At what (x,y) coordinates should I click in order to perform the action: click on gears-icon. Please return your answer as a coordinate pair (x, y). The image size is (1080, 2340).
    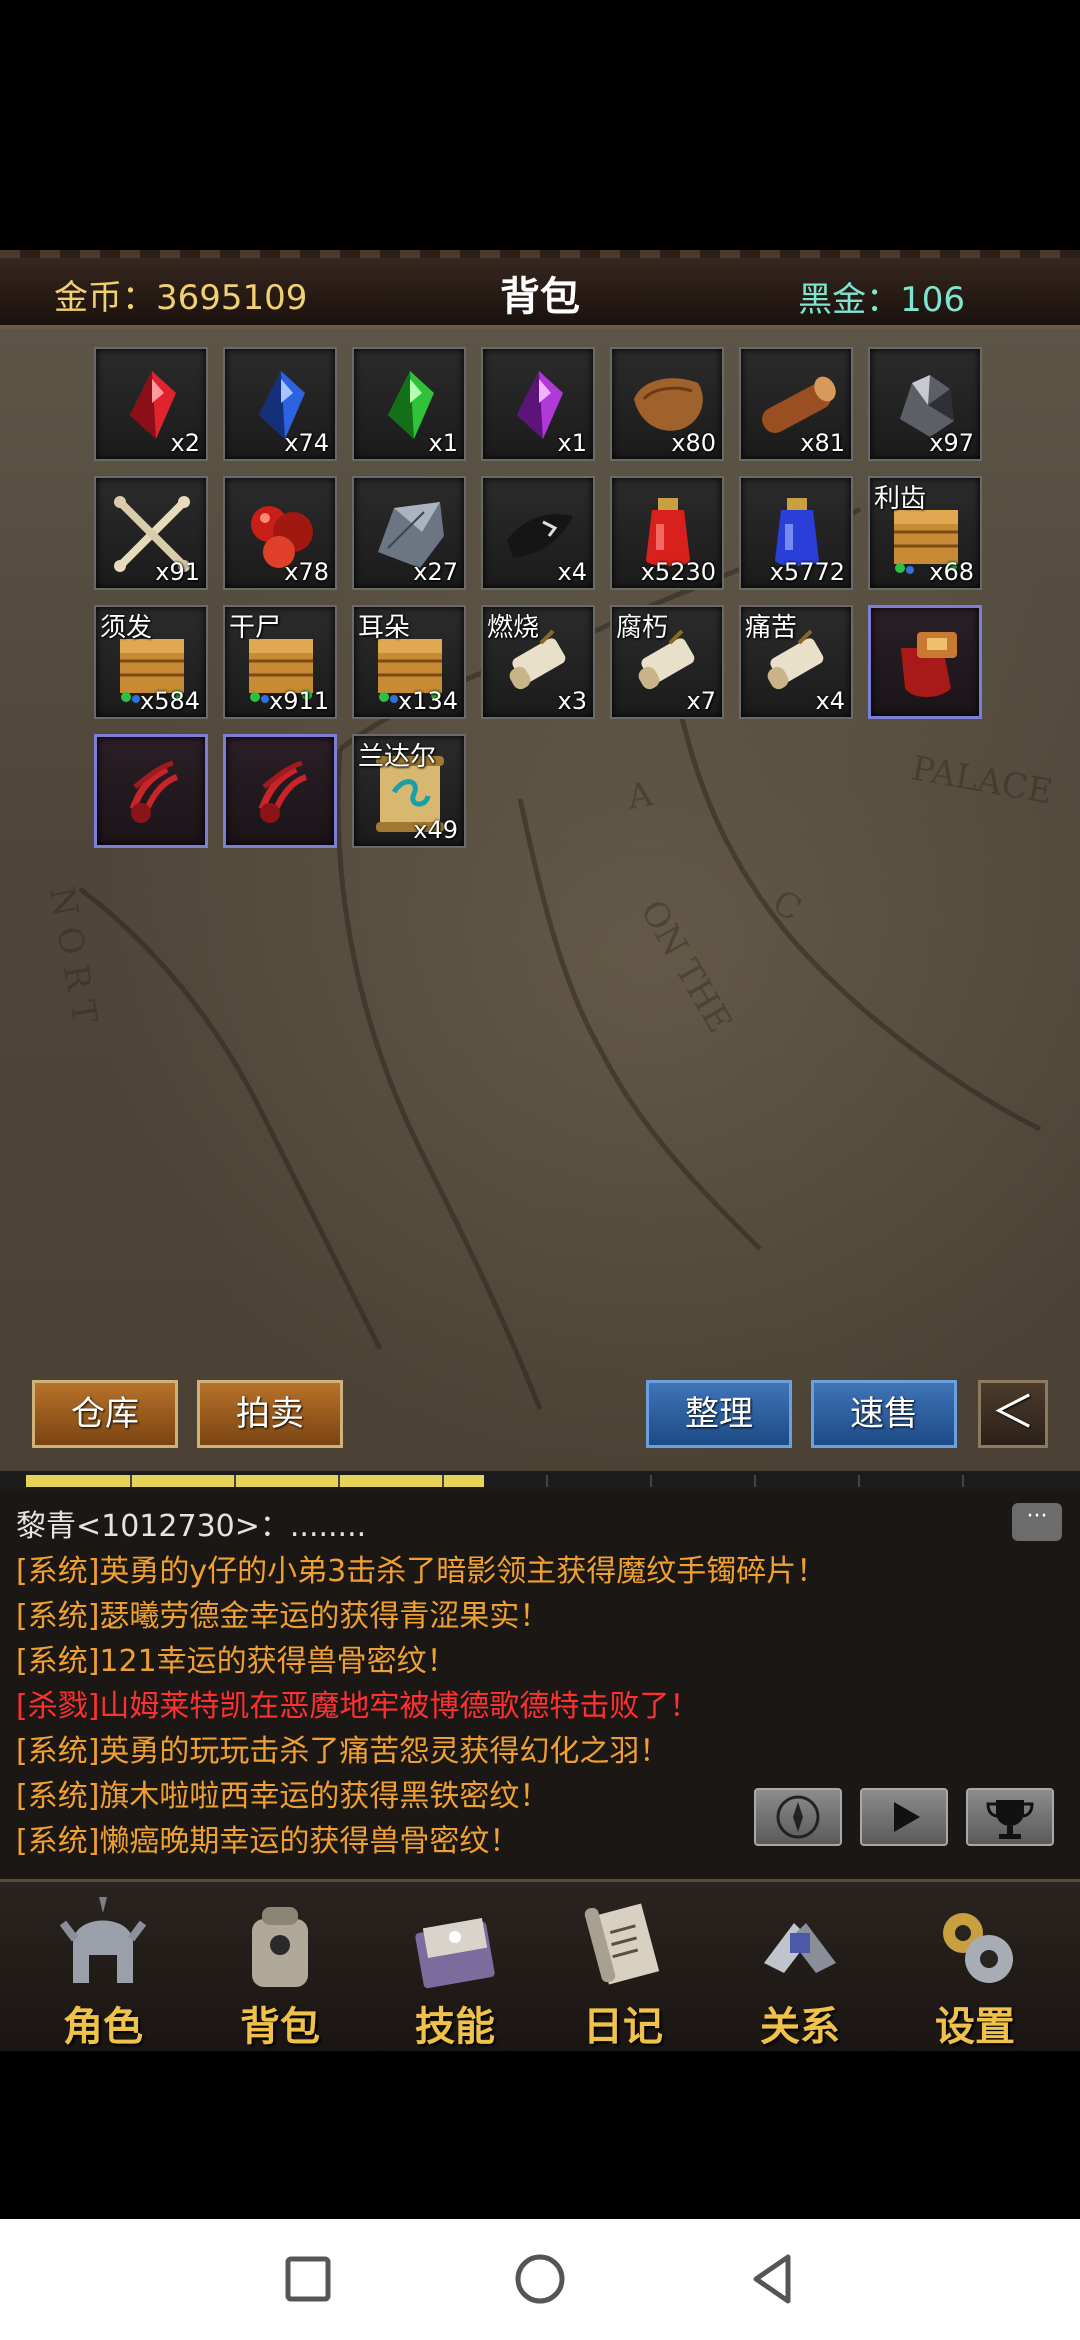
    Looking at the image, I should click on (978, 1948).